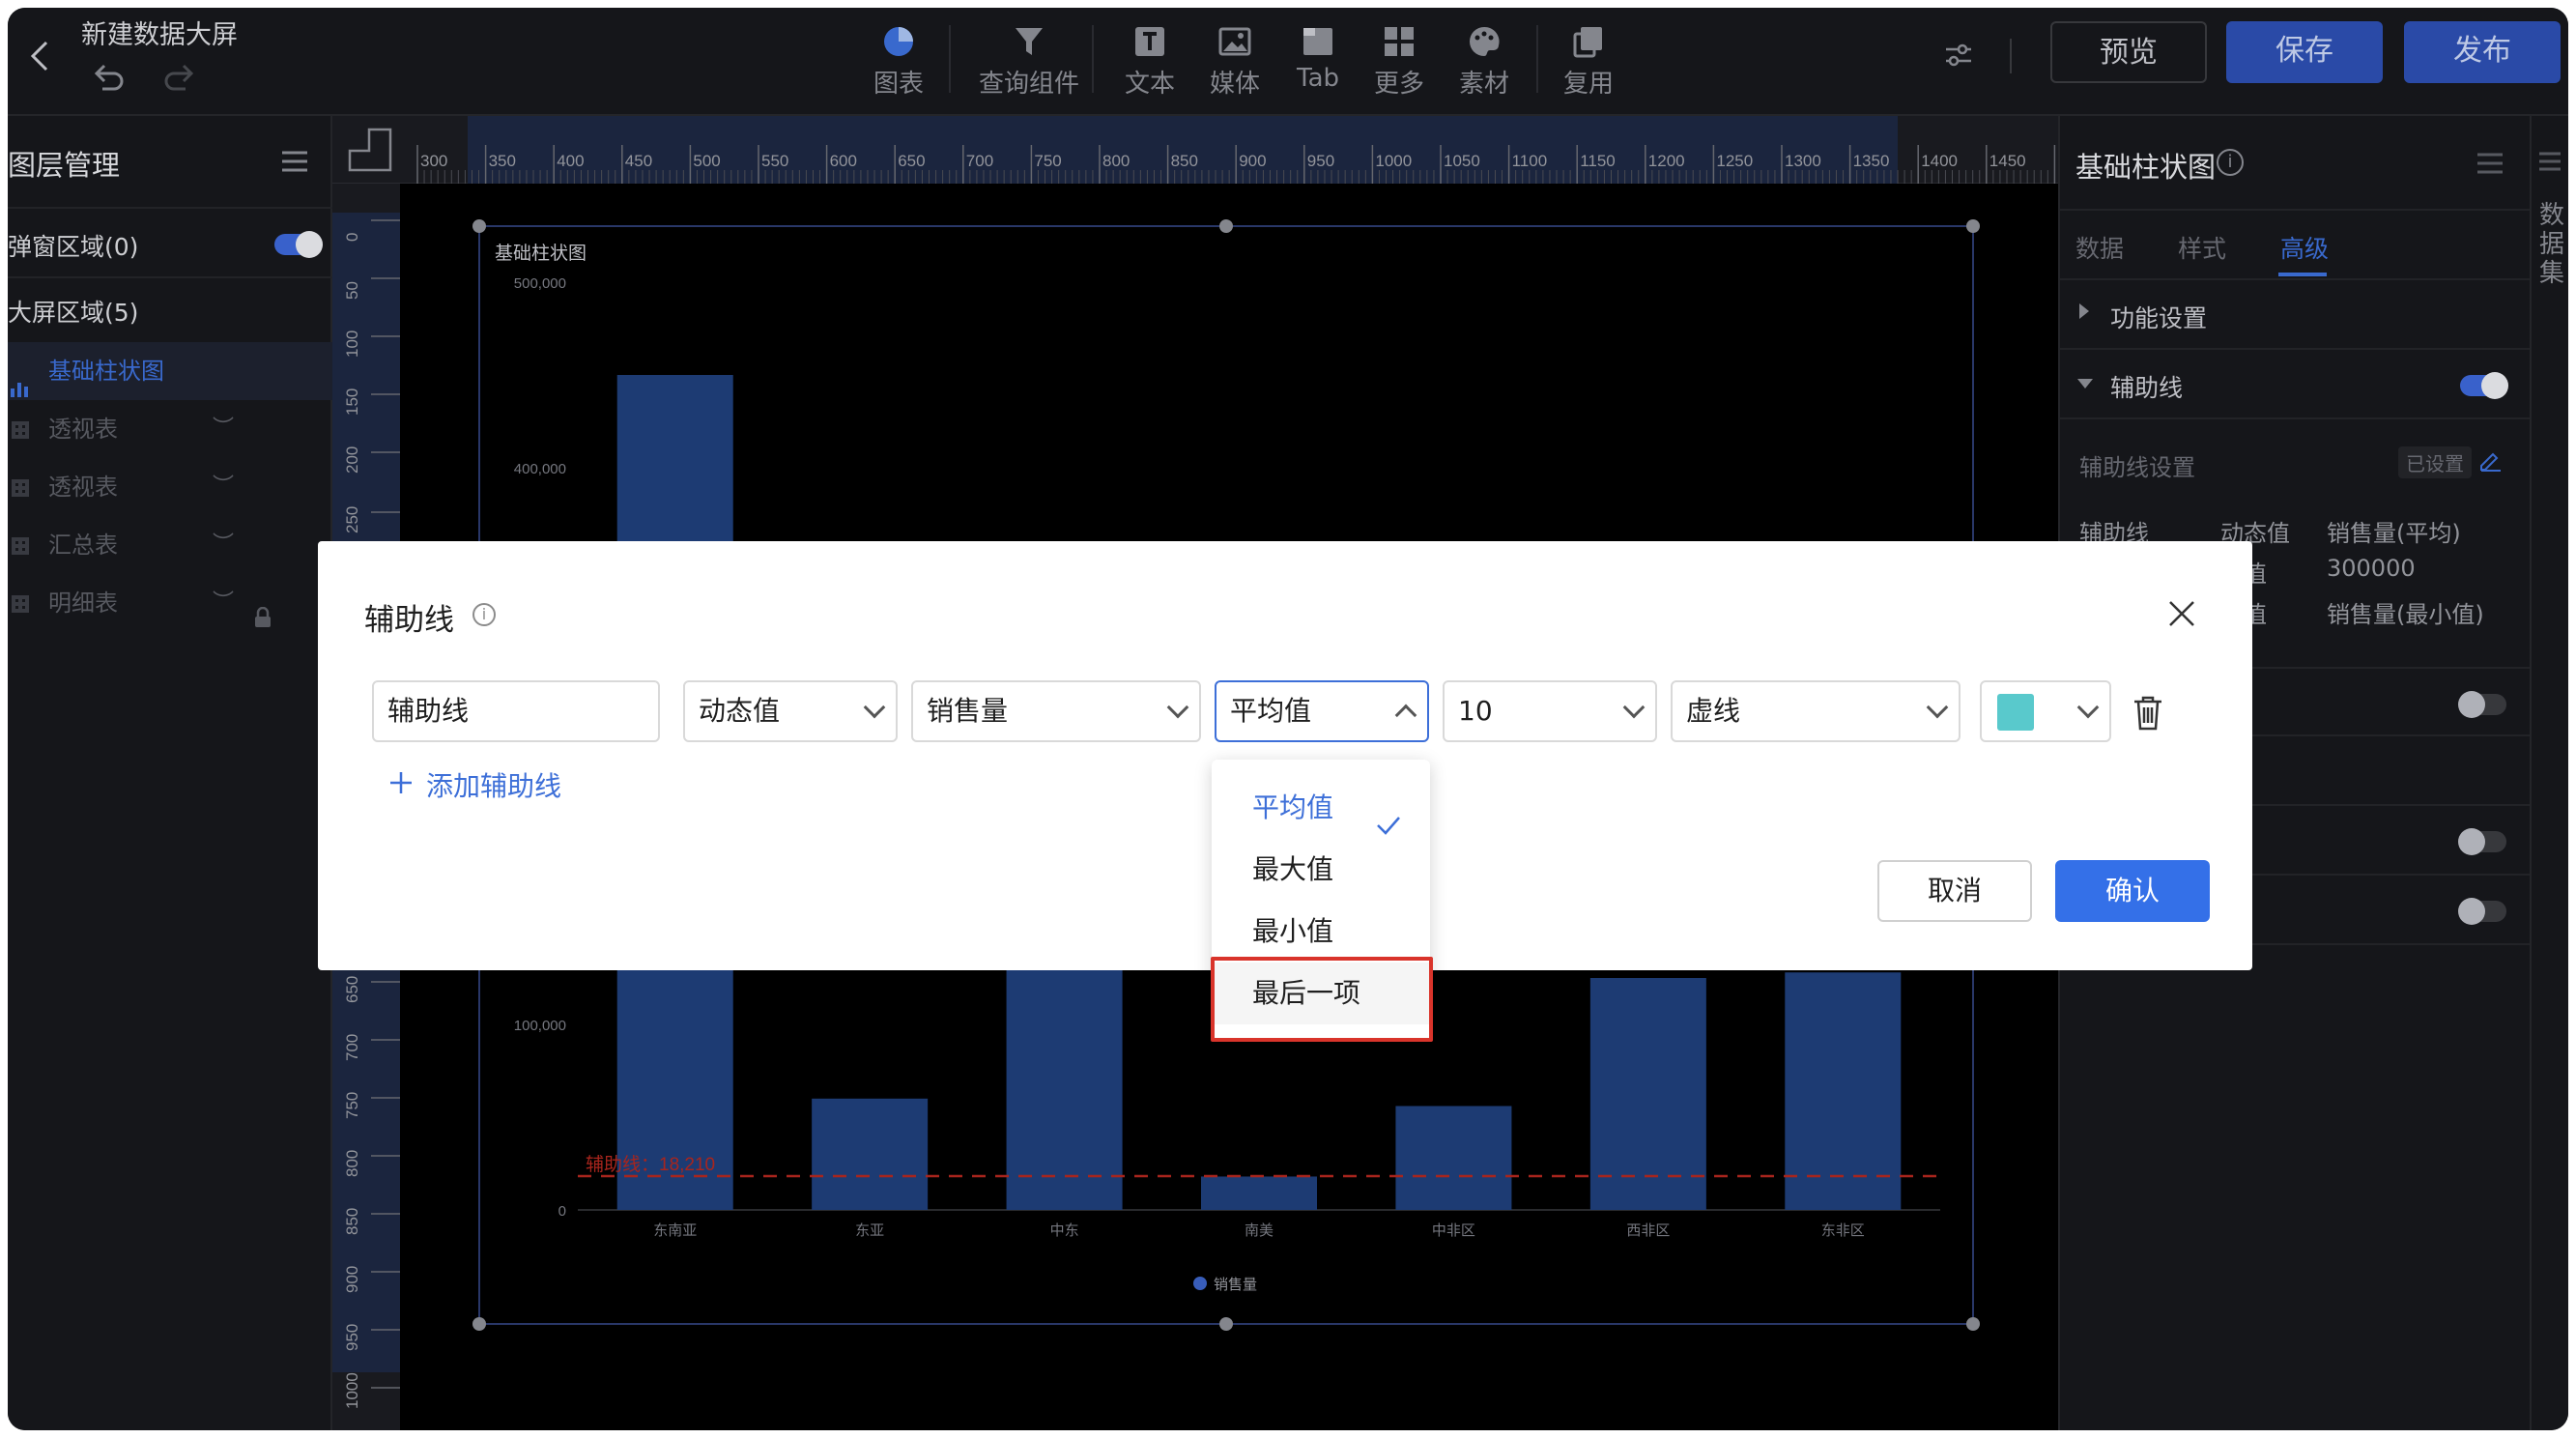 The image size is (2576, 1438). What do you see at coordinates (1322, 1000) in the screenshot?
I see `highlight-box` at bounding box center [1322, 1000].